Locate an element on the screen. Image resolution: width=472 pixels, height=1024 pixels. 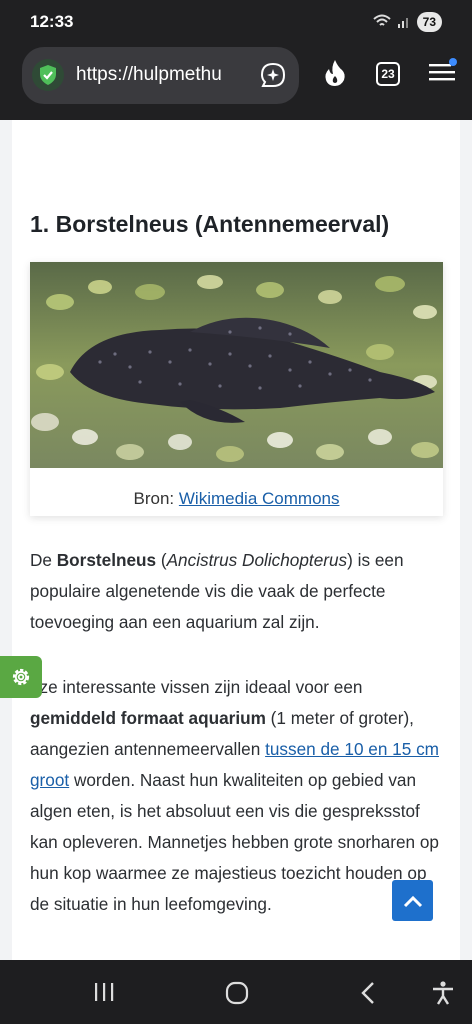
address-bar: https://hulpmethu is located at coordinates (160, 75).